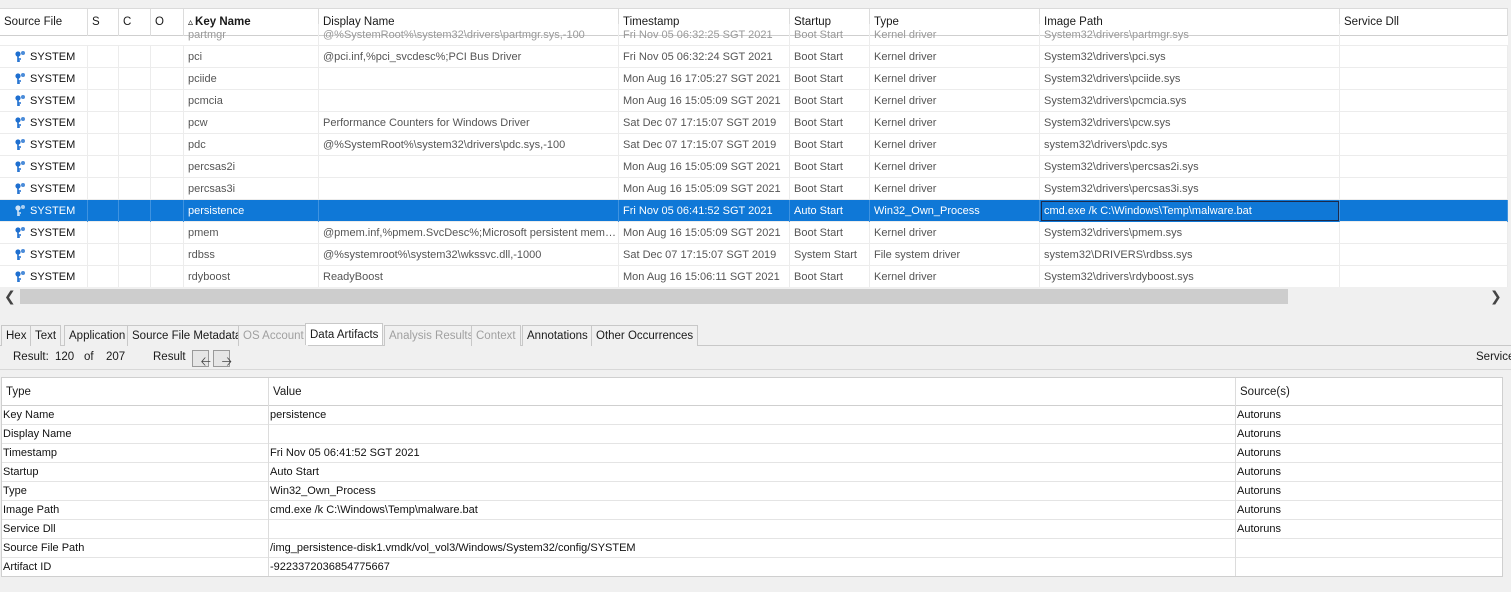 The width and height of the screenshot is (1511, 592). I want to click on next-result-button: 🡢, so click(222, 359).